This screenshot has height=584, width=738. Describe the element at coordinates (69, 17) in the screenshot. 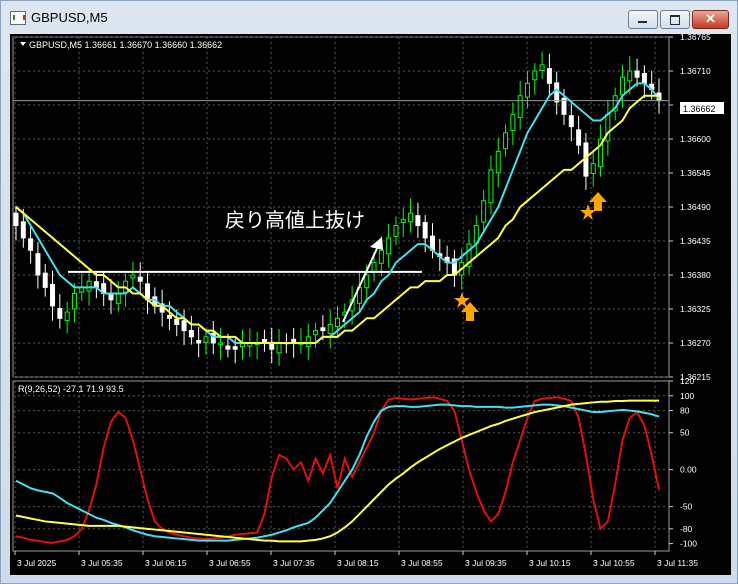

I see `window-title: GBPUSD,M5` at that location.